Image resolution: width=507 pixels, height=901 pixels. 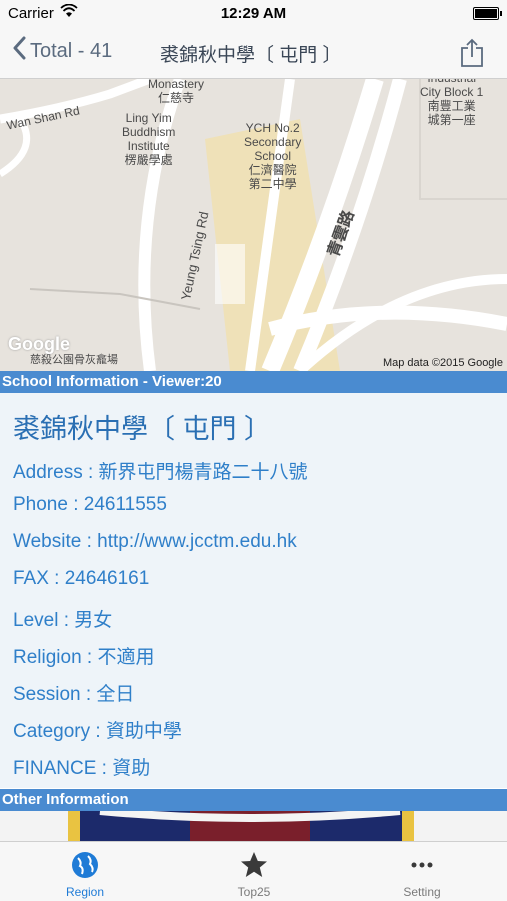 I want to click on back-button: Total - 41, so click(x=62, y=51).